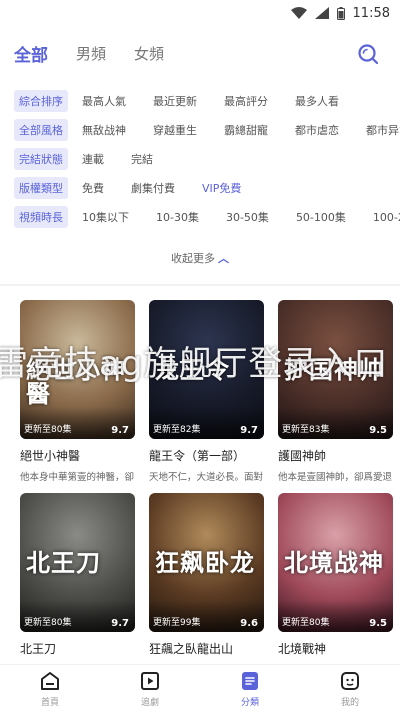  Describe the element at coordinates (221, 188) in the screenshot. I see `filter-option: VIP免費` at that location.